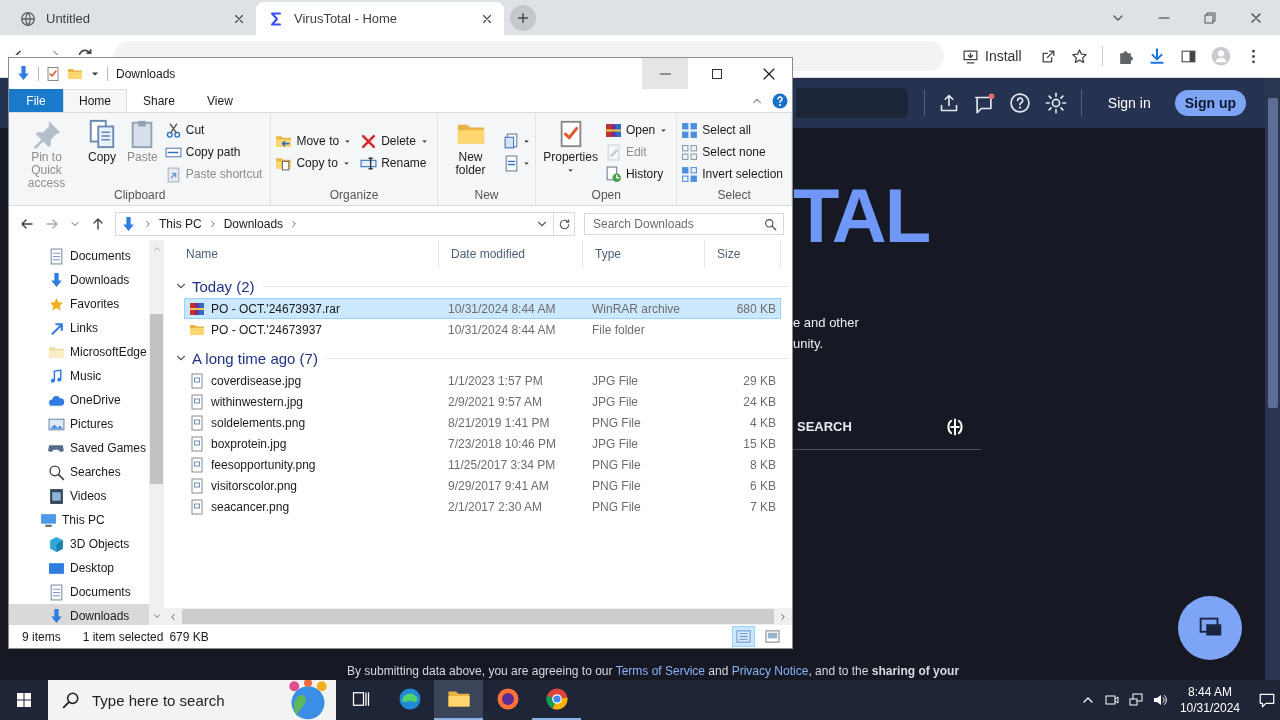 The width and height of the screenshot is (1280, 720). I want to click on sign-in-link: Sign in, so click(1129, 103).